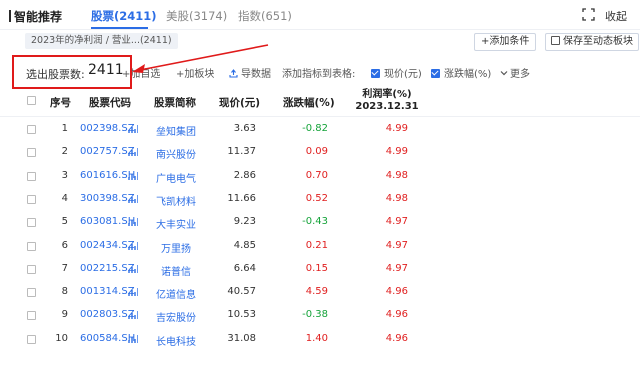  What do you see at coordinates (592, 42) in the screenshot?
I see `save-to-board-button: 保存至动态板块` at bounding box center [592, 42].